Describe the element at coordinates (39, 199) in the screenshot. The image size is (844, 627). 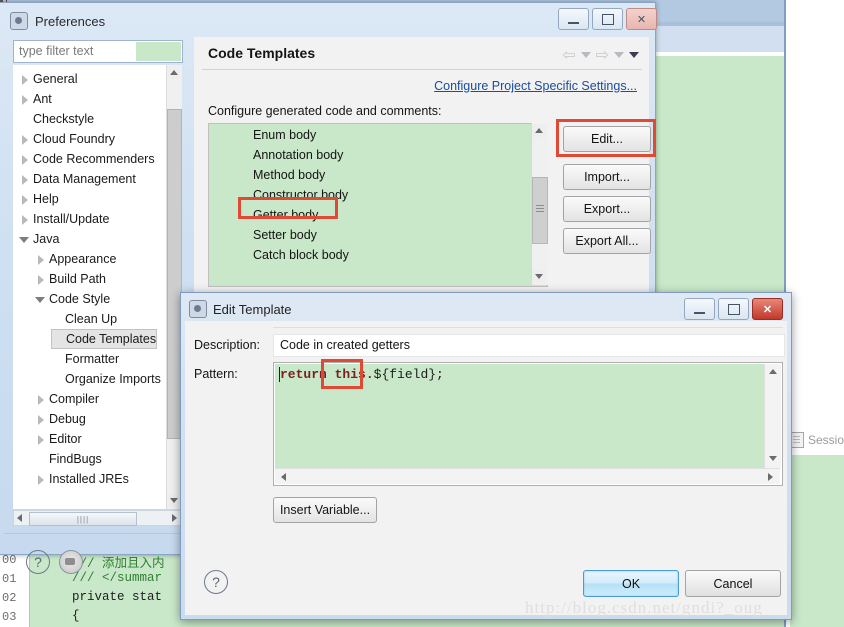
I see `sidebar-item-help: Help` at that location.